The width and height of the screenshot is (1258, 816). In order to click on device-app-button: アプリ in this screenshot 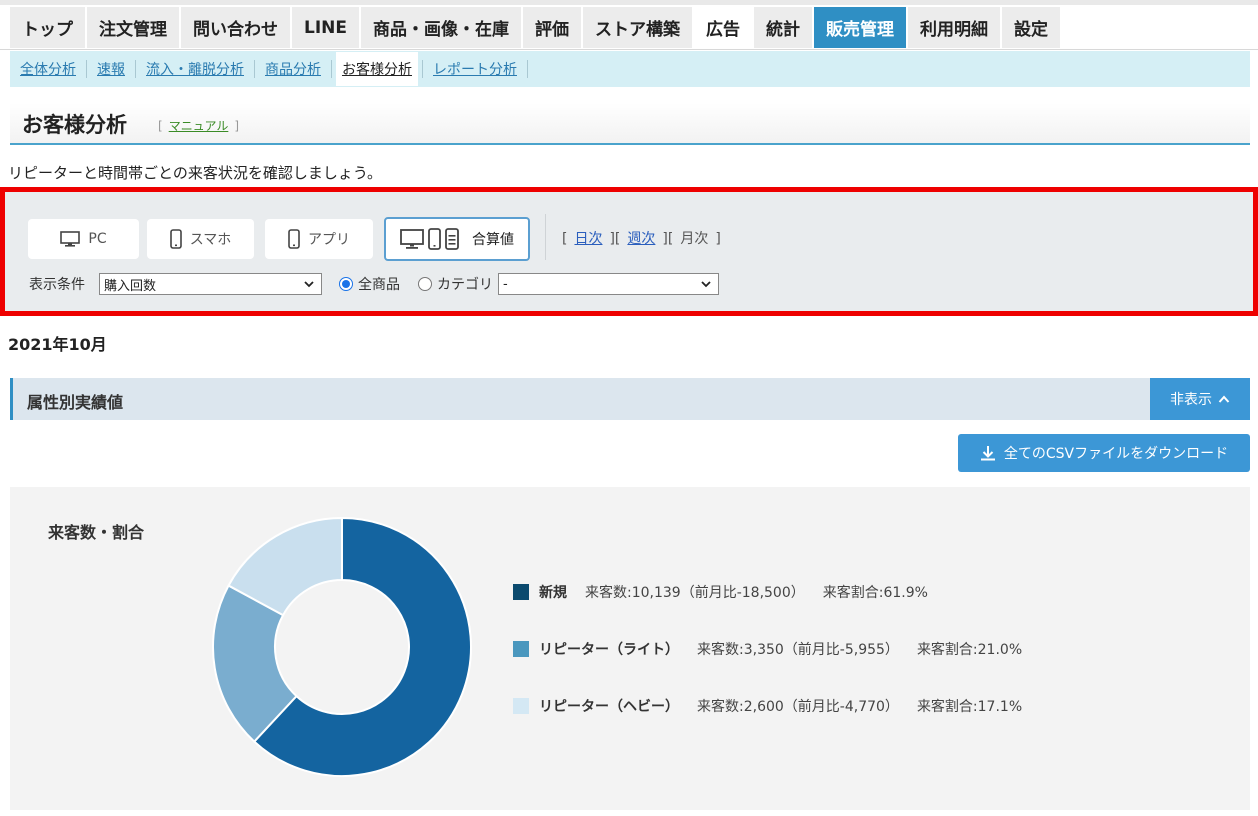, I will do `click(319, 239)`.